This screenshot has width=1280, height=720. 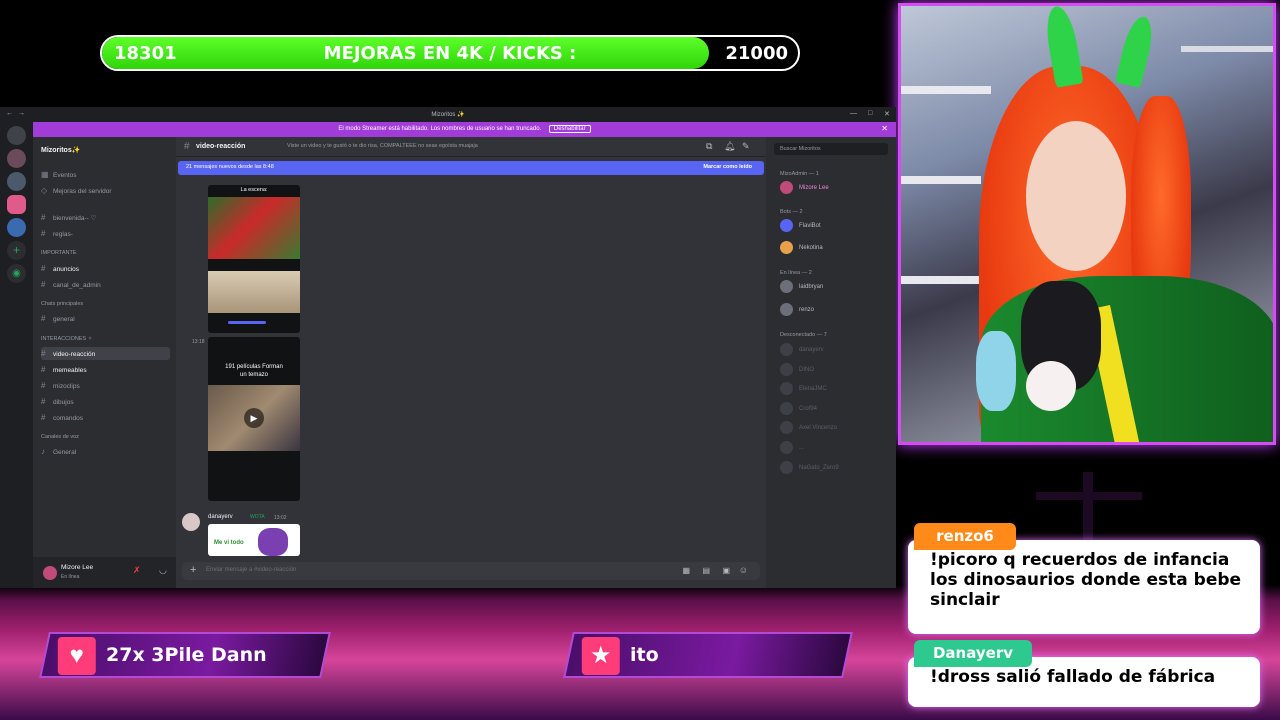 What do you see at coordinates (756, 53) in the screenshot?
I see `goal-target: 21000` at bounding box center [756, 53].